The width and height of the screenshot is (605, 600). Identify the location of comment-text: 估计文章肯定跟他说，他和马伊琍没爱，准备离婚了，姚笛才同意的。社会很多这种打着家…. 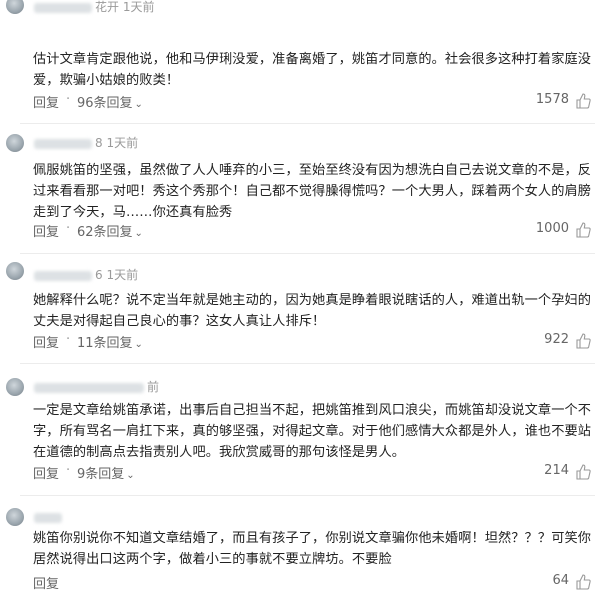
(312, 70).